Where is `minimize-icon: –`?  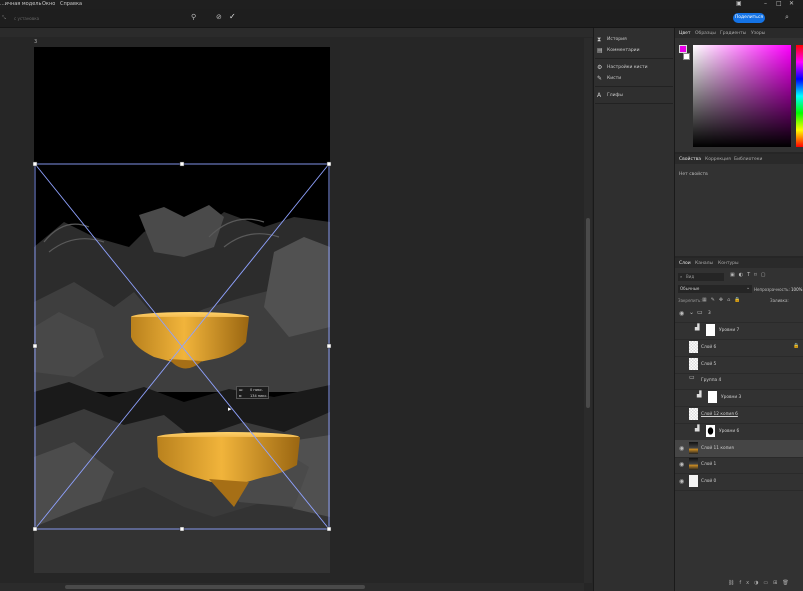
minimize-icon: – is located at coordinates (765, 3).